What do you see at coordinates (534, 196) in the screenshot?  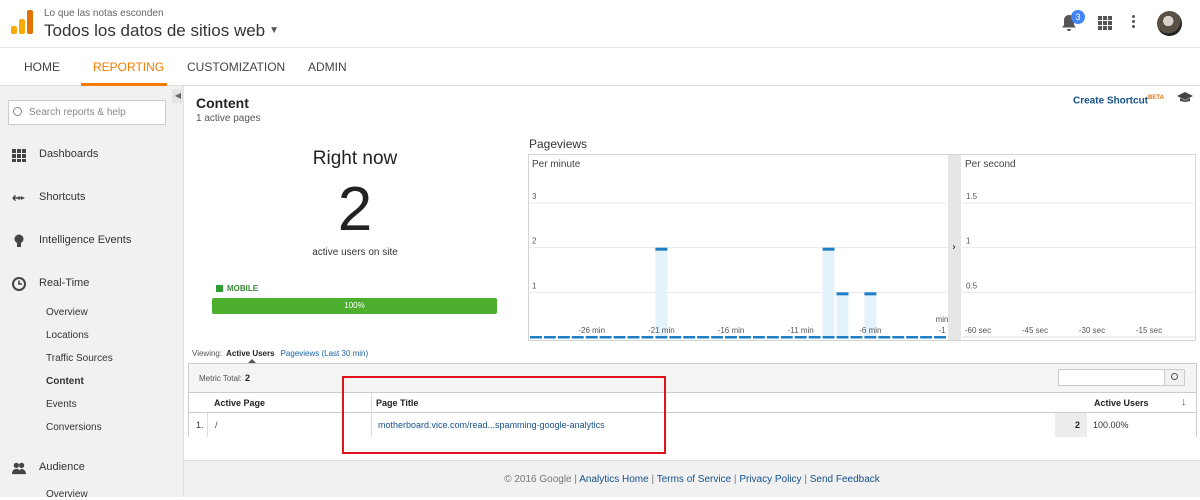 I see `y-tick-label: 3` at bounding box center [534, 196].